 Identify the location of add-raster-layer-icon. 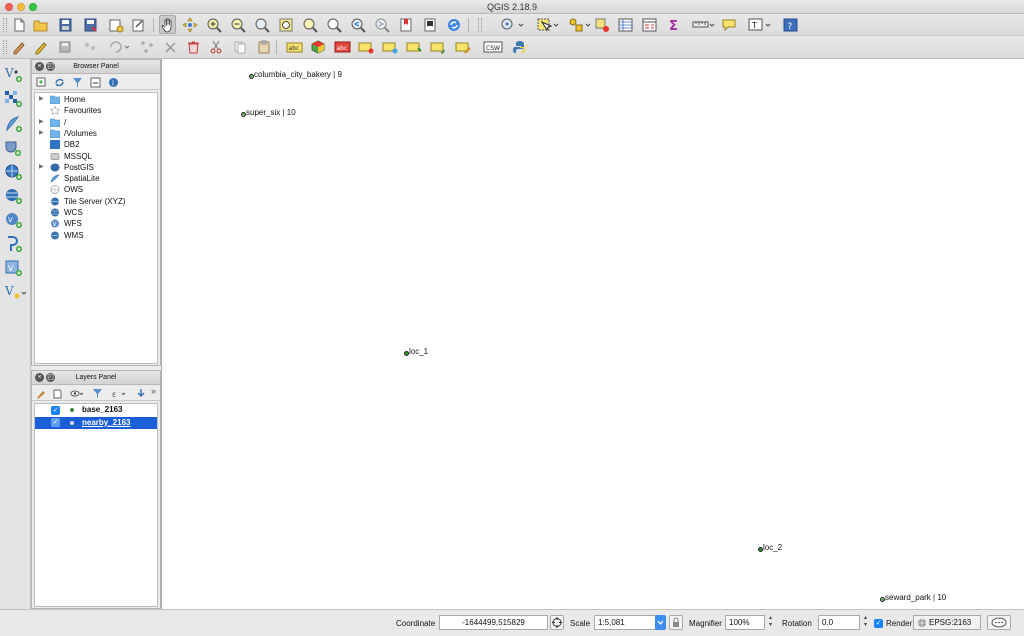
(14, 99).